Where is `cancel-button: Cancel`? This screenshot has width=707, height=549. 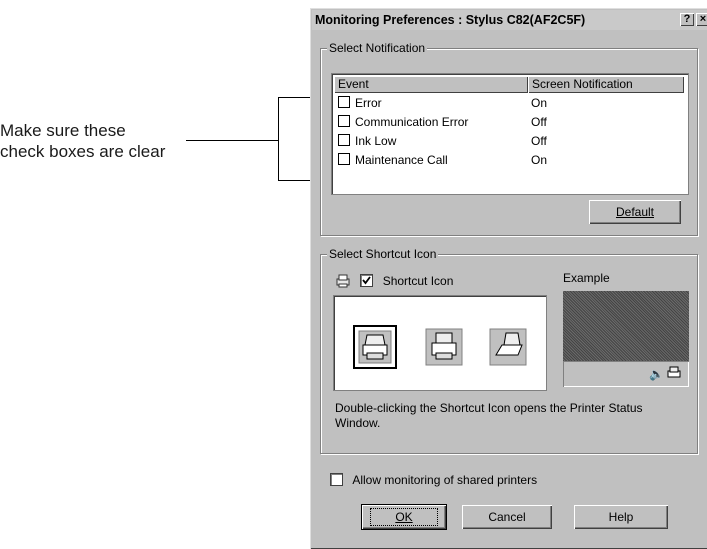
cancel-button: Cancel is located at coordinates (507, 517).